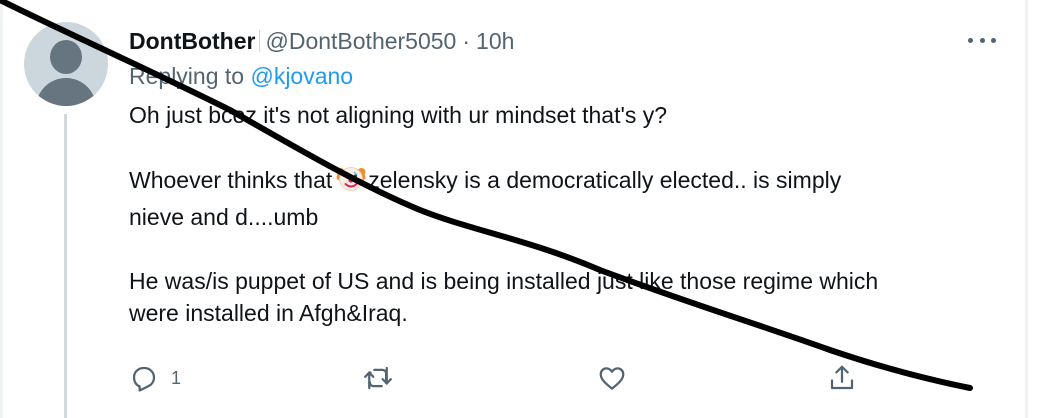 The image size is (1038, 418). I want to click on action-bar: 1, so click(499, 378).